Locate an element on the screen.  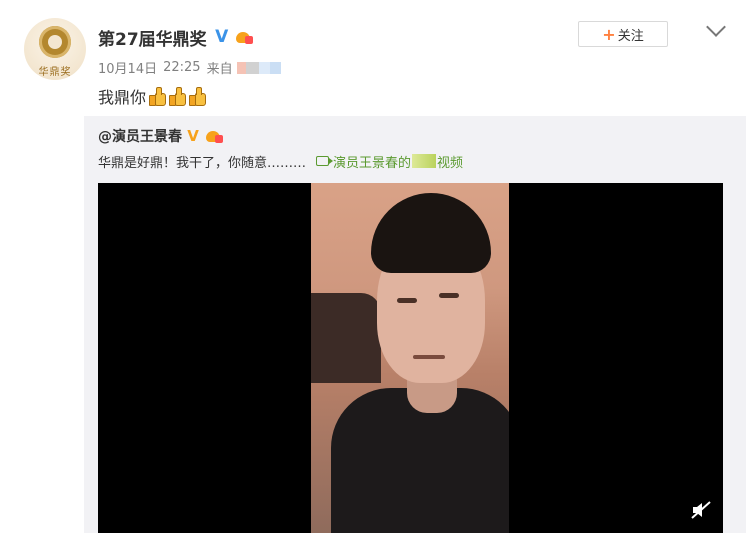
video-link-prefix: 演员王景春的 is located at coordinates (372, 161).